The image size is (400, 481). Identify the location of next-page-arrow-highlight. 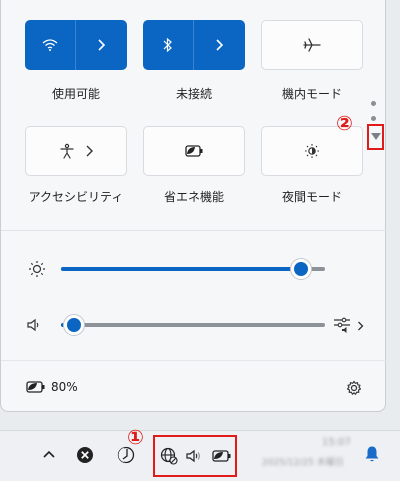
(375, 137).